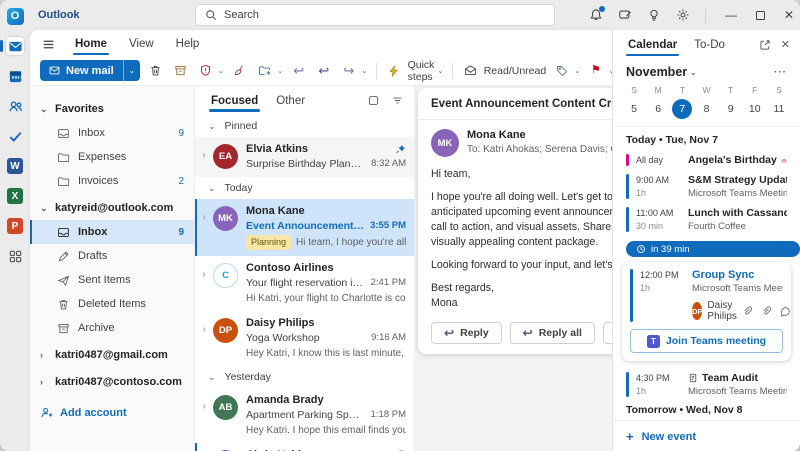 This screenshot has height=451, width=800. Describe the element at coordinates (112, 382) in the screenshot. I see `account-contoso-header: › katri0487@contoso.com` at that location.